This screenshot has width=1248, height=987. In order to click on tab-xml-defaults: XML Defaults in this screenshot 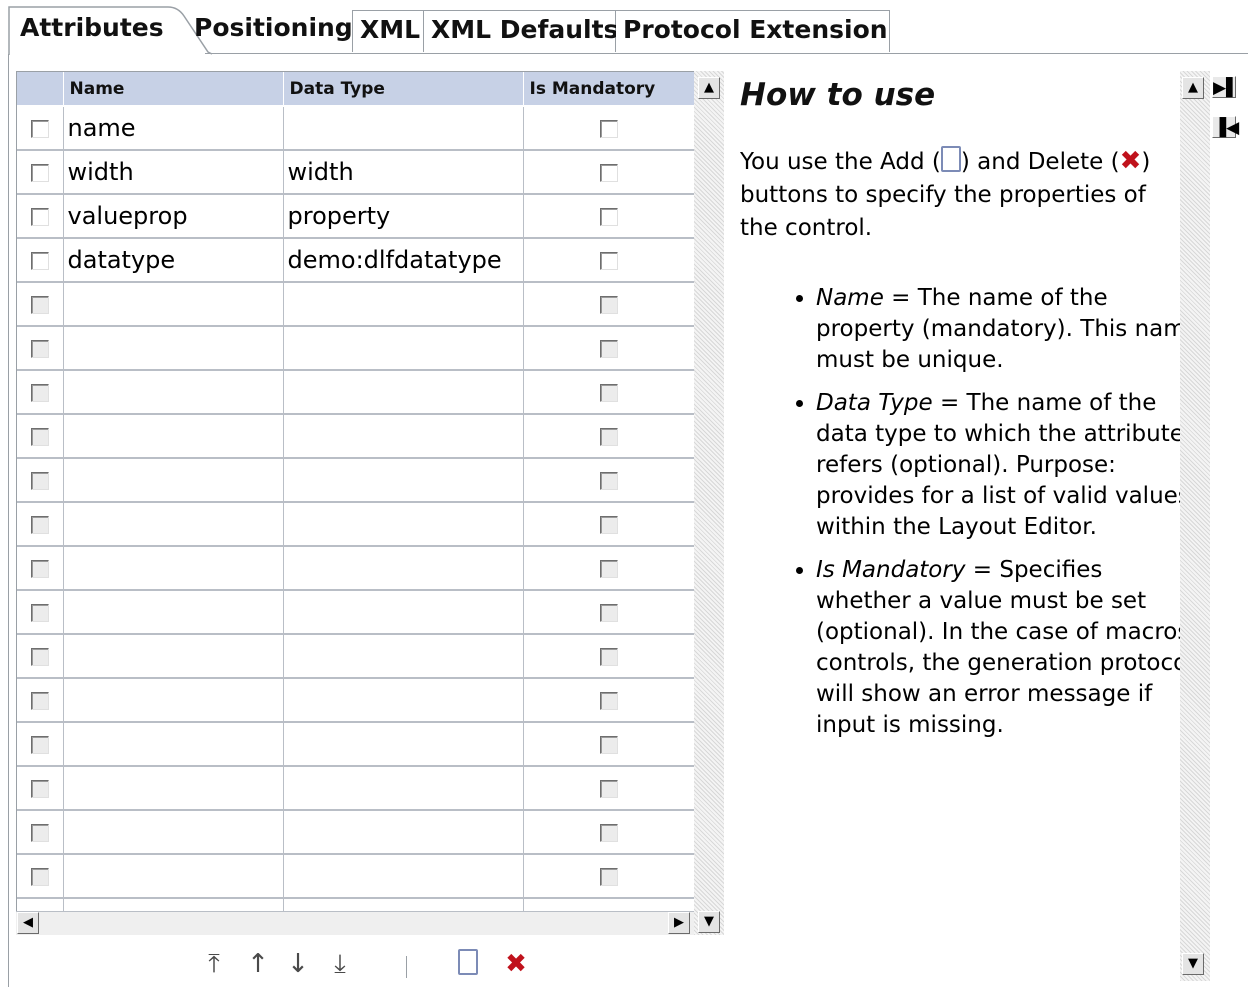, I will do `click(521, 31)`.